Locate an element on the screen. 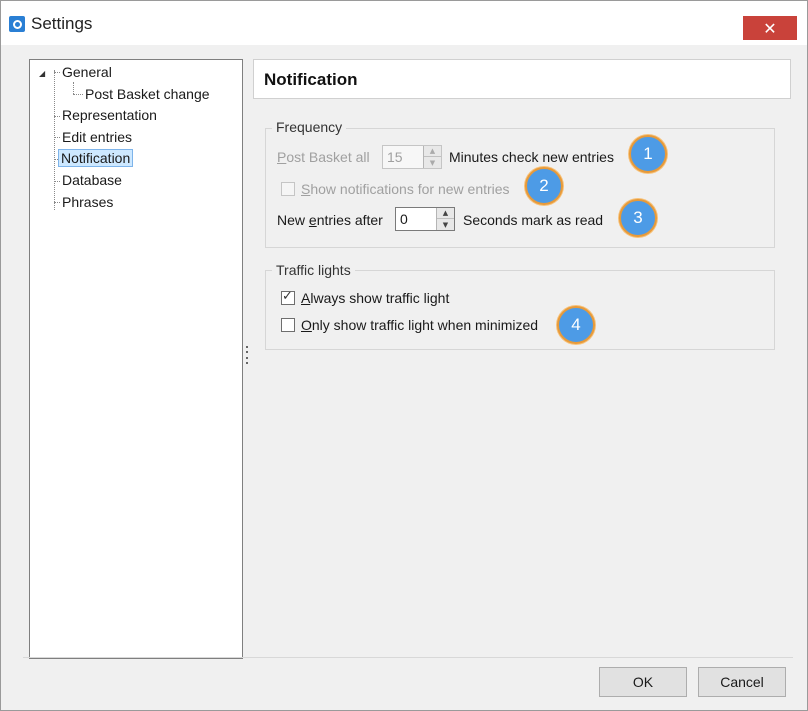 This screenshot has width=808, height=711. always-show-checkbox: ✓ is located at coordinates (288, 297).